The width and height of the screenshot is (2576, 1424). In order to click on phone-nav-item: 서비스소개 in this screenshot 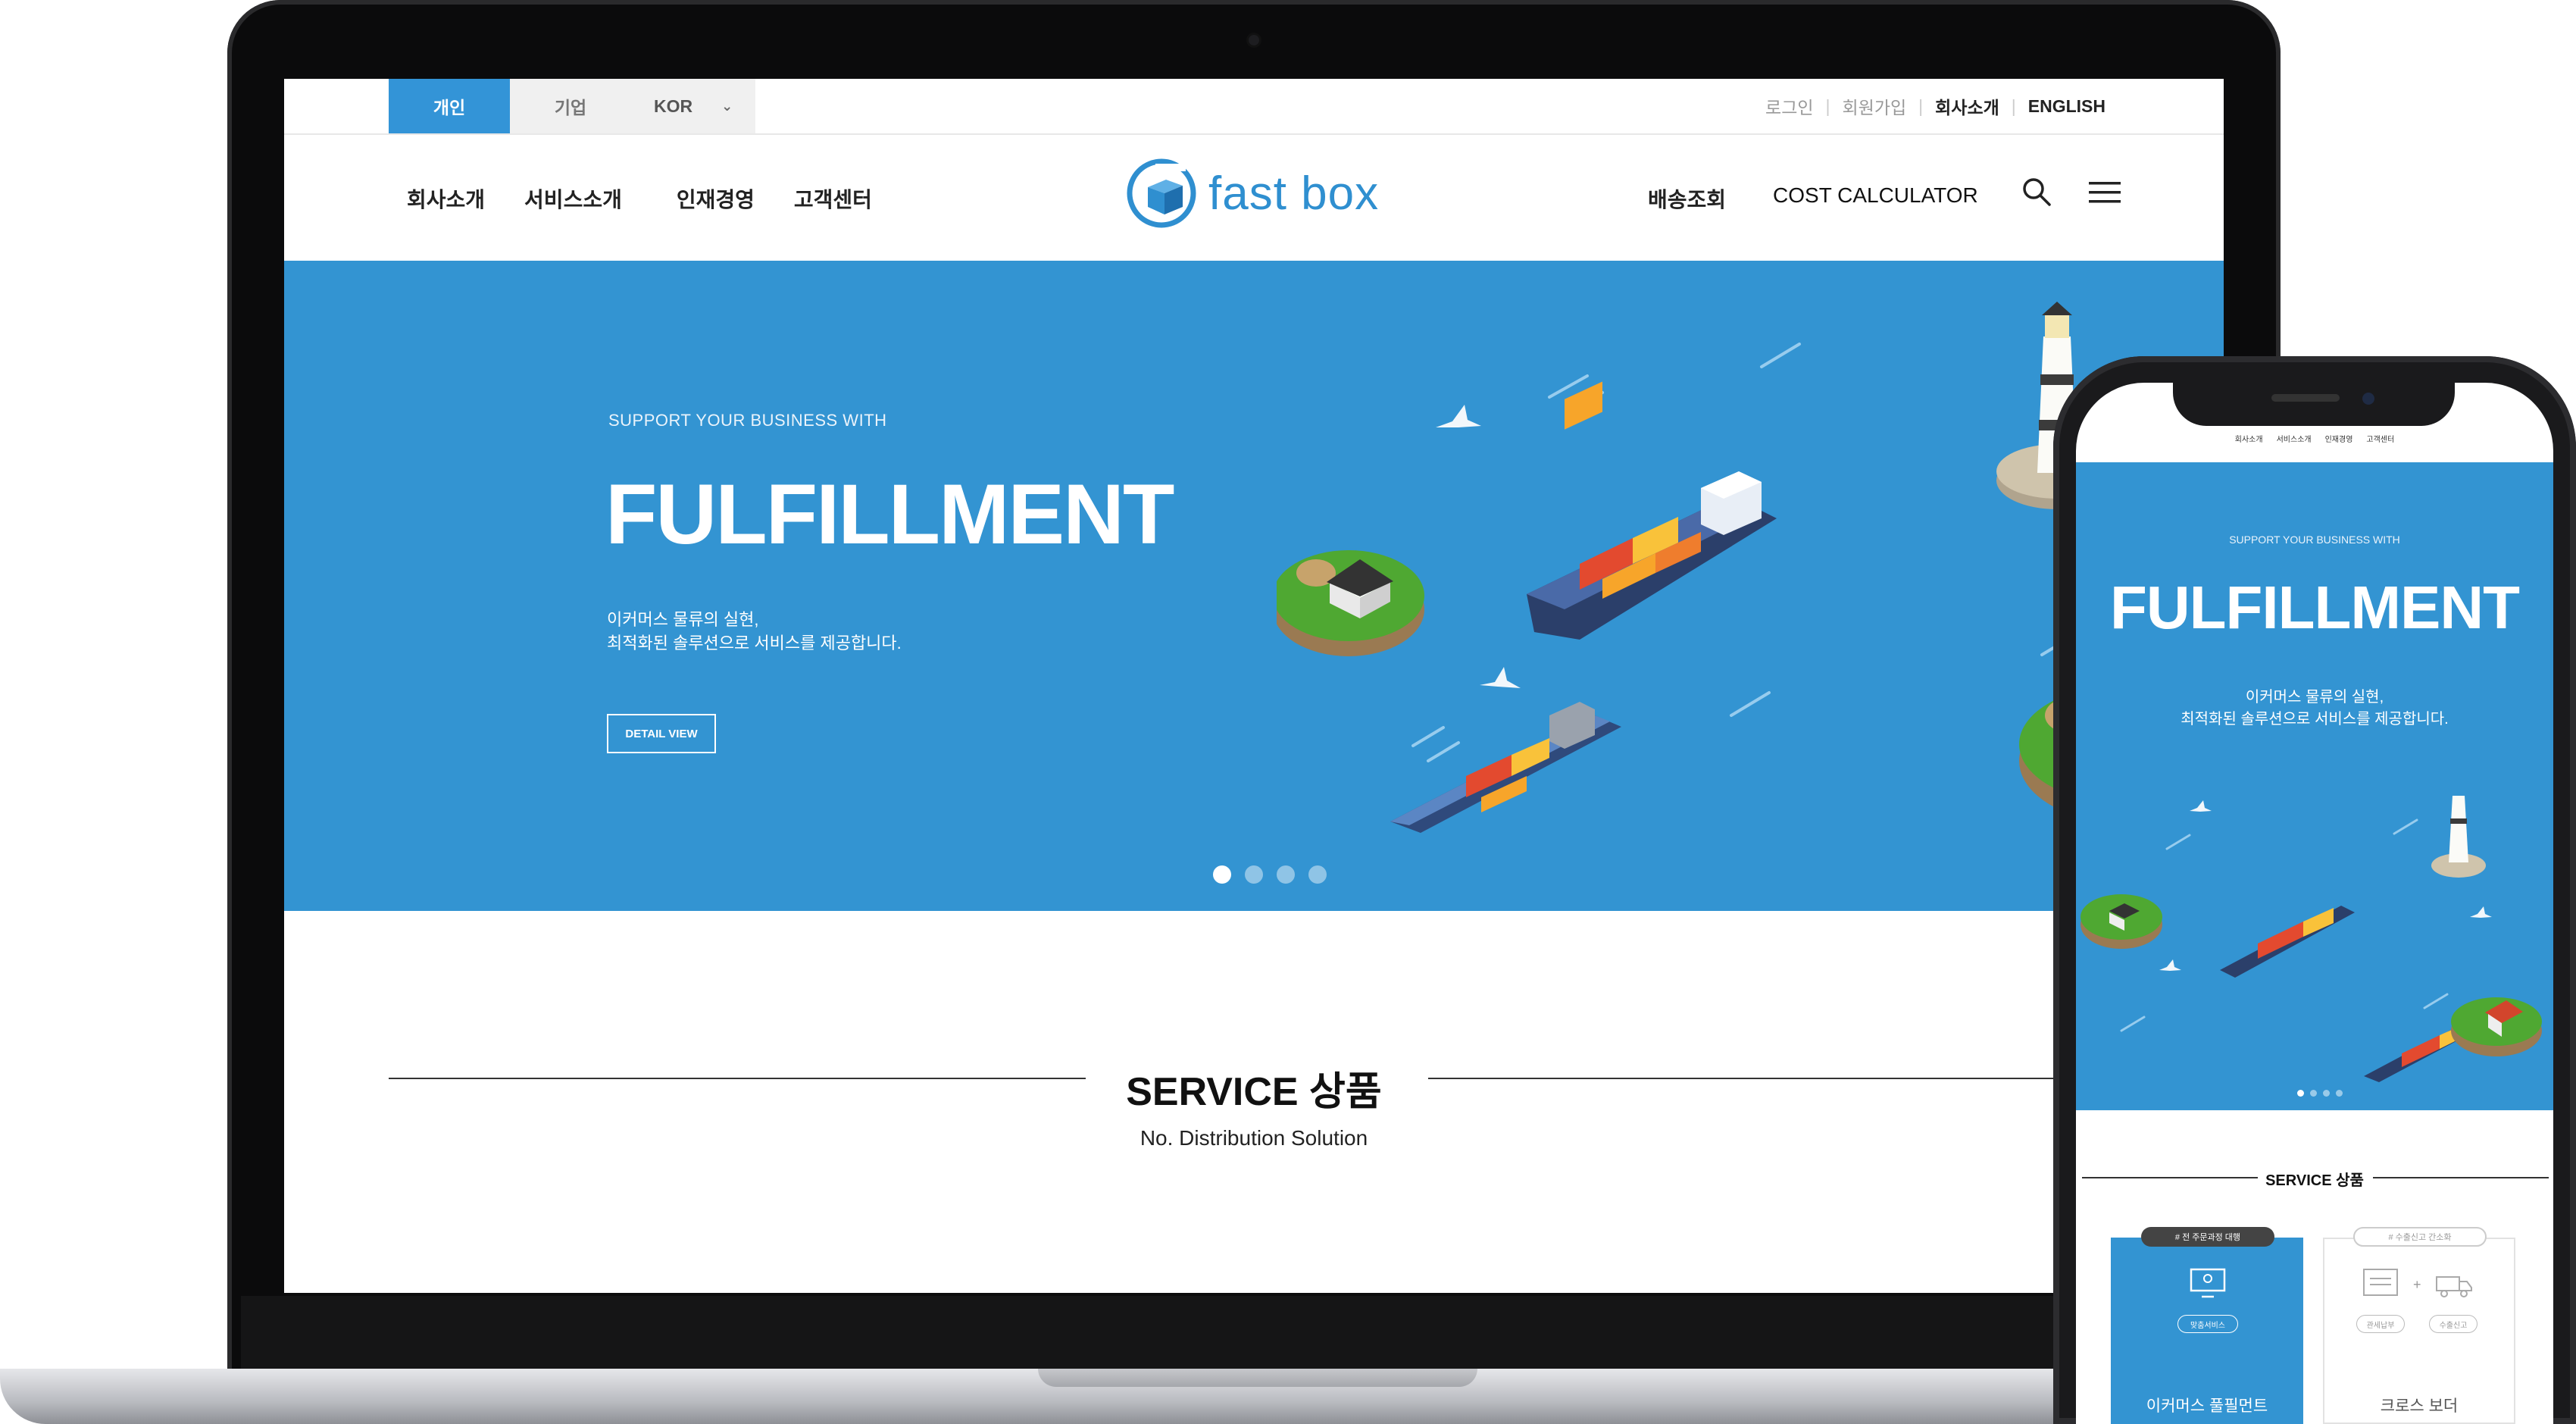, I will do `click(2294, 438)`.